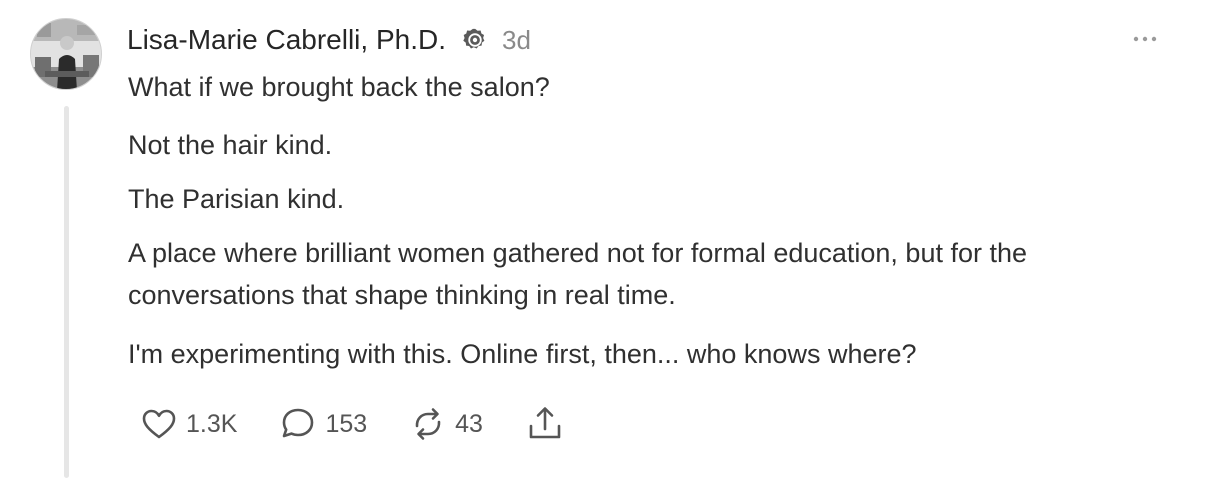 The image size is (1210, 484). I want to click on share-upload-icon, so click(545, 423).